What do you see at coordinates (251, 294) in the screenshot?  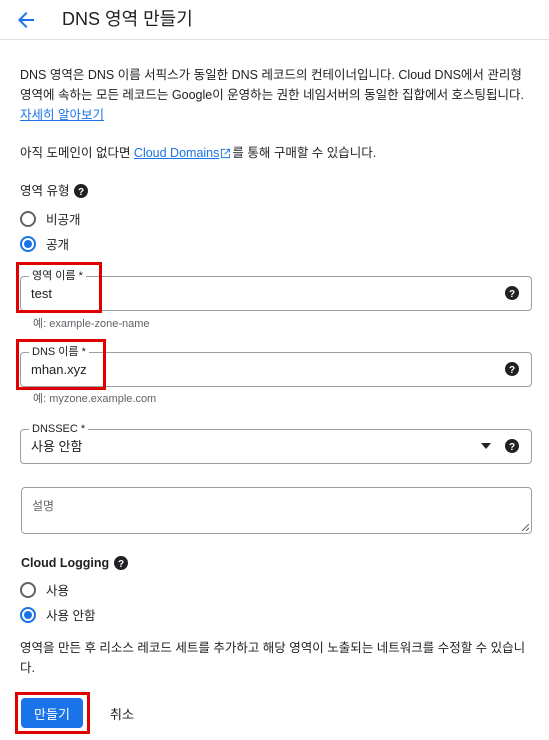 I see `zone-name-input` at bounding box center [251, 294].